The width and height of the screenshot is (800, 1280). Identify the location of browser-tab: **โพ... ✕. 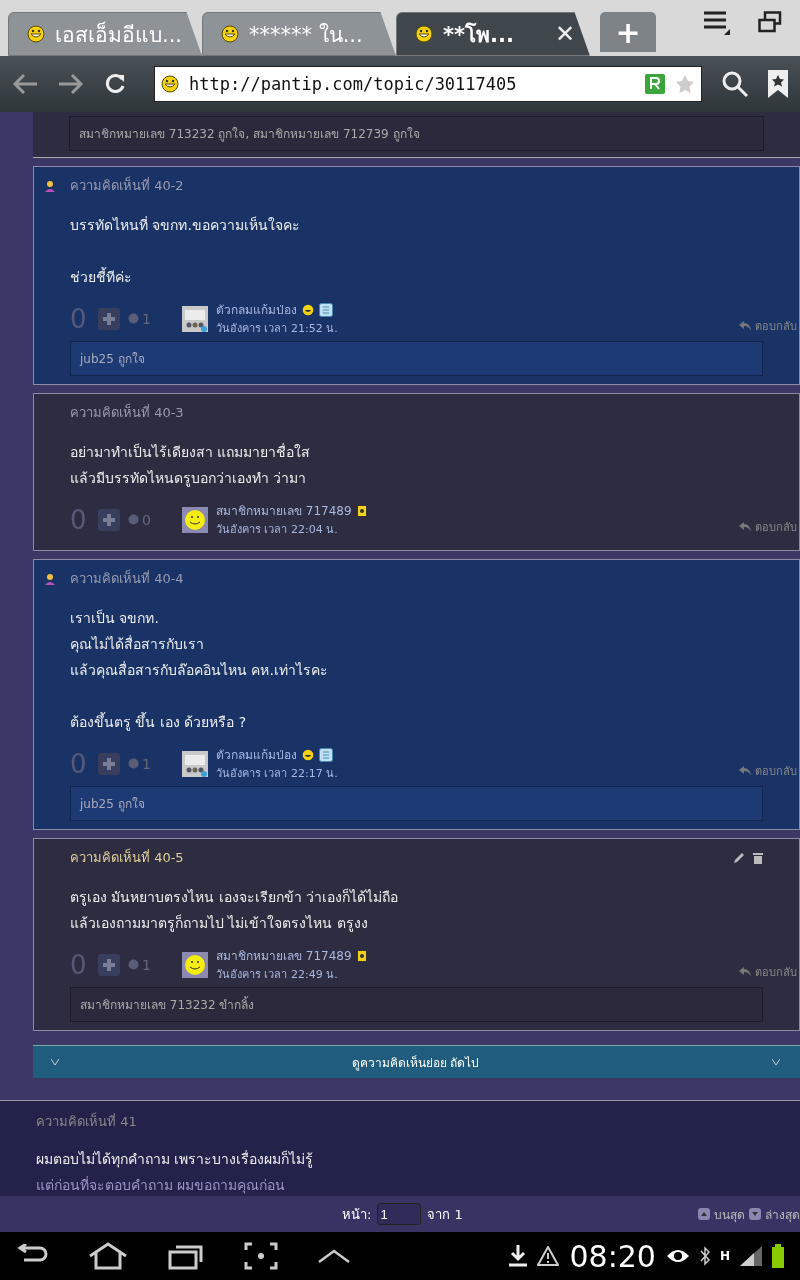
(493, 34).